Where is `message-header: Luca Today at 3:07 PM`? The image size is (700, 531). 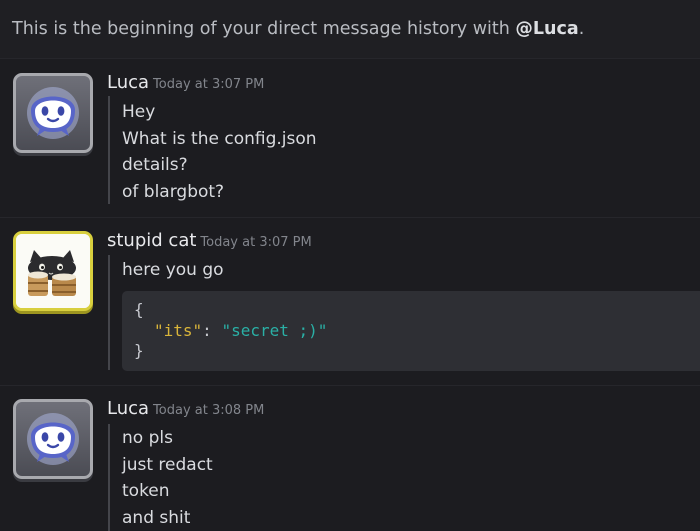 message-header: Luca Today at 3:07 PM is located at coordinates (185, 82).